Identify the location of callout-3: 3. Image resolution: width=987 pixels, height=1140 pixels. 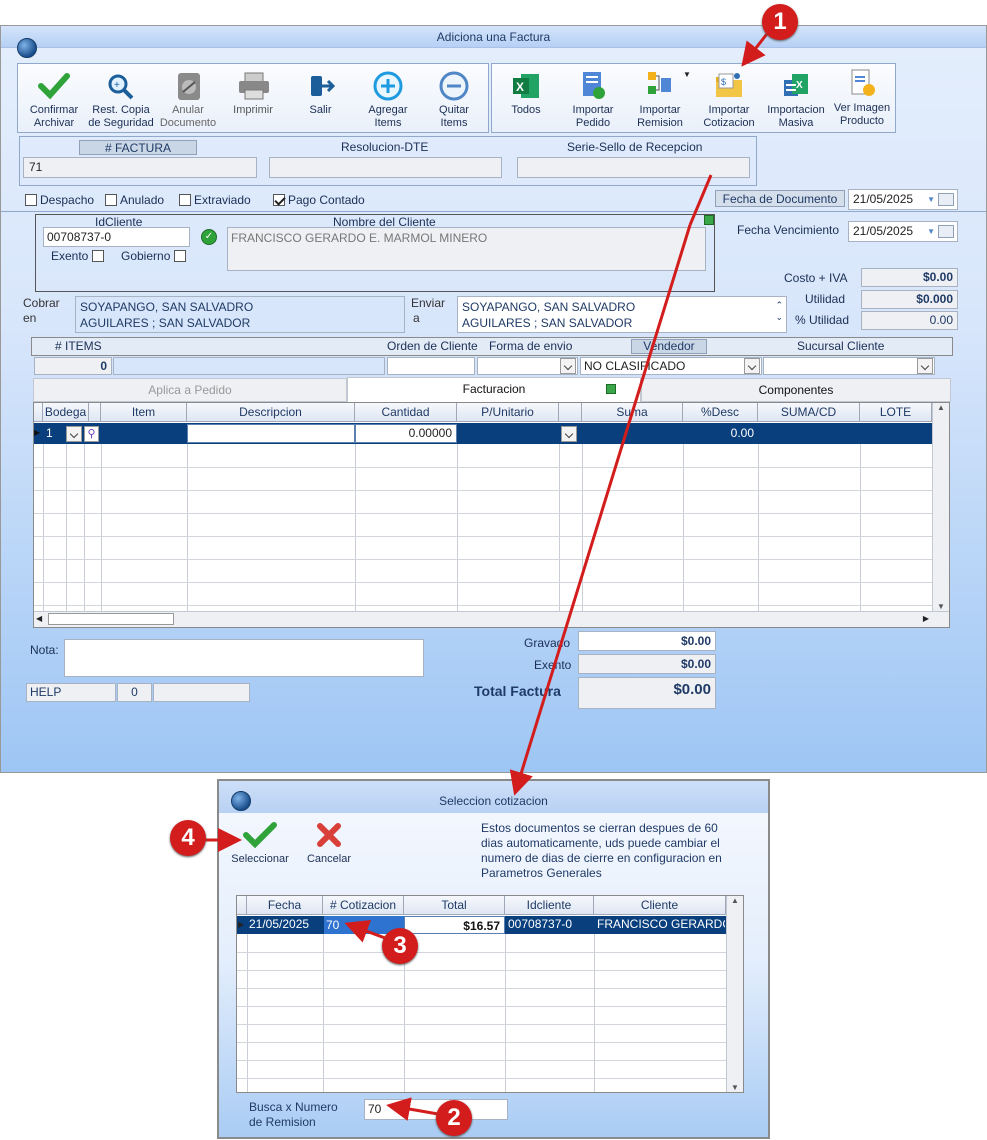
(400, 946).